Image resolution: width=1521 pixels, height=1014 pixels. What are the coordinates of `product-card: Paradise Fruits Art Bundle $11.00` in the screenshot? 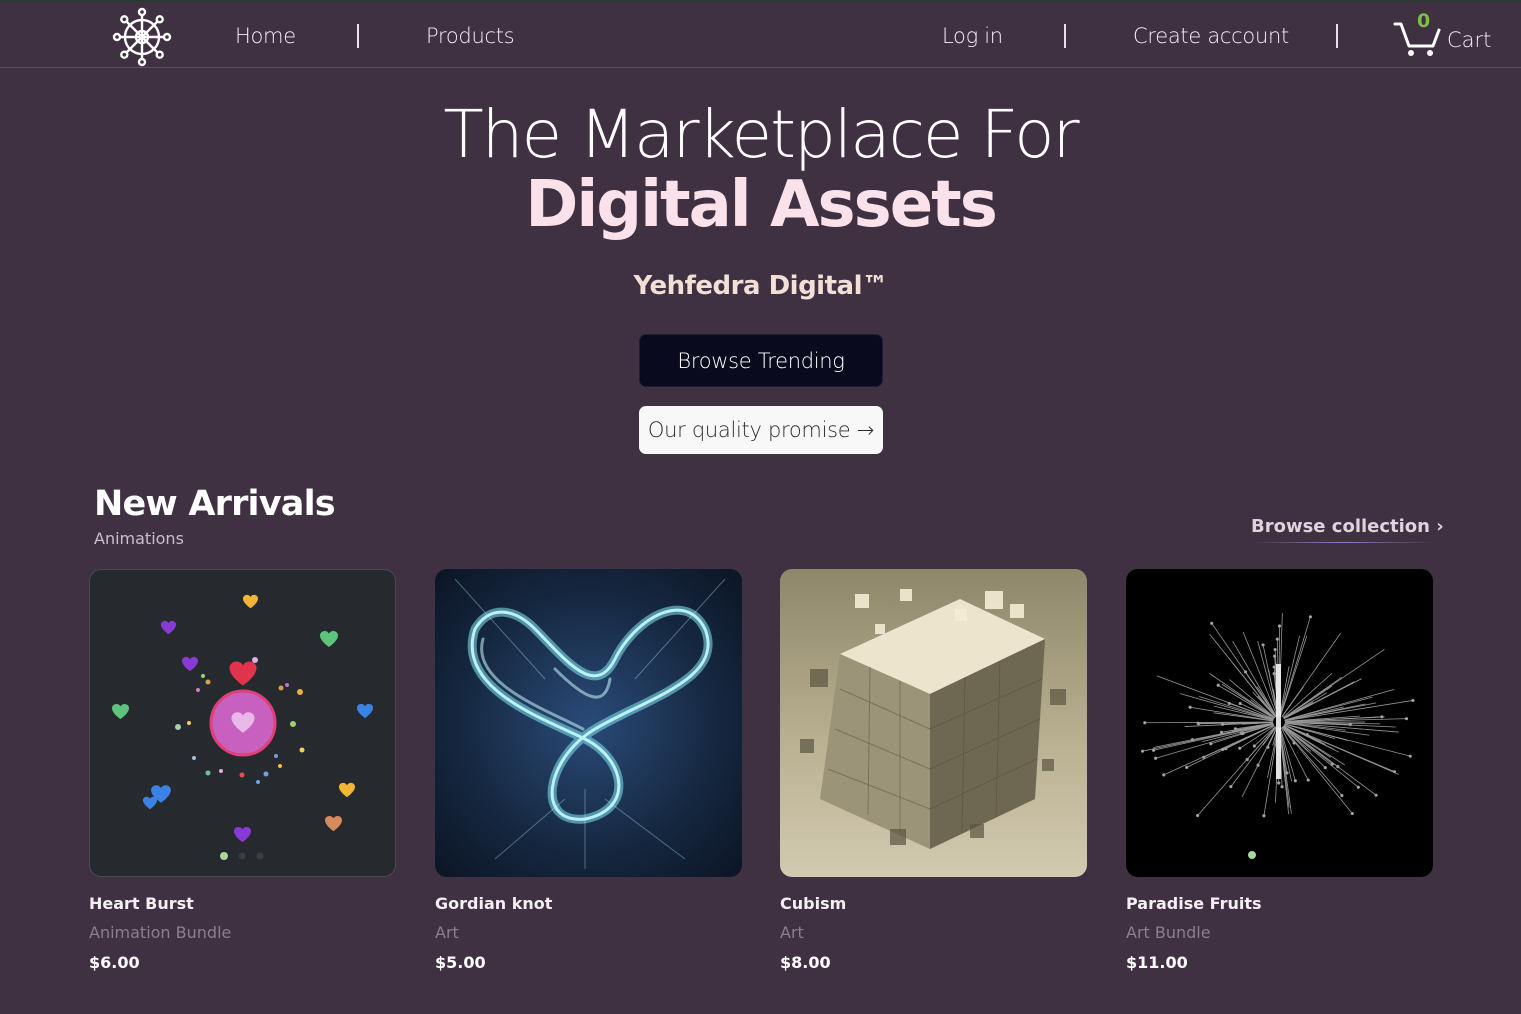 It's located at (1279, 770).